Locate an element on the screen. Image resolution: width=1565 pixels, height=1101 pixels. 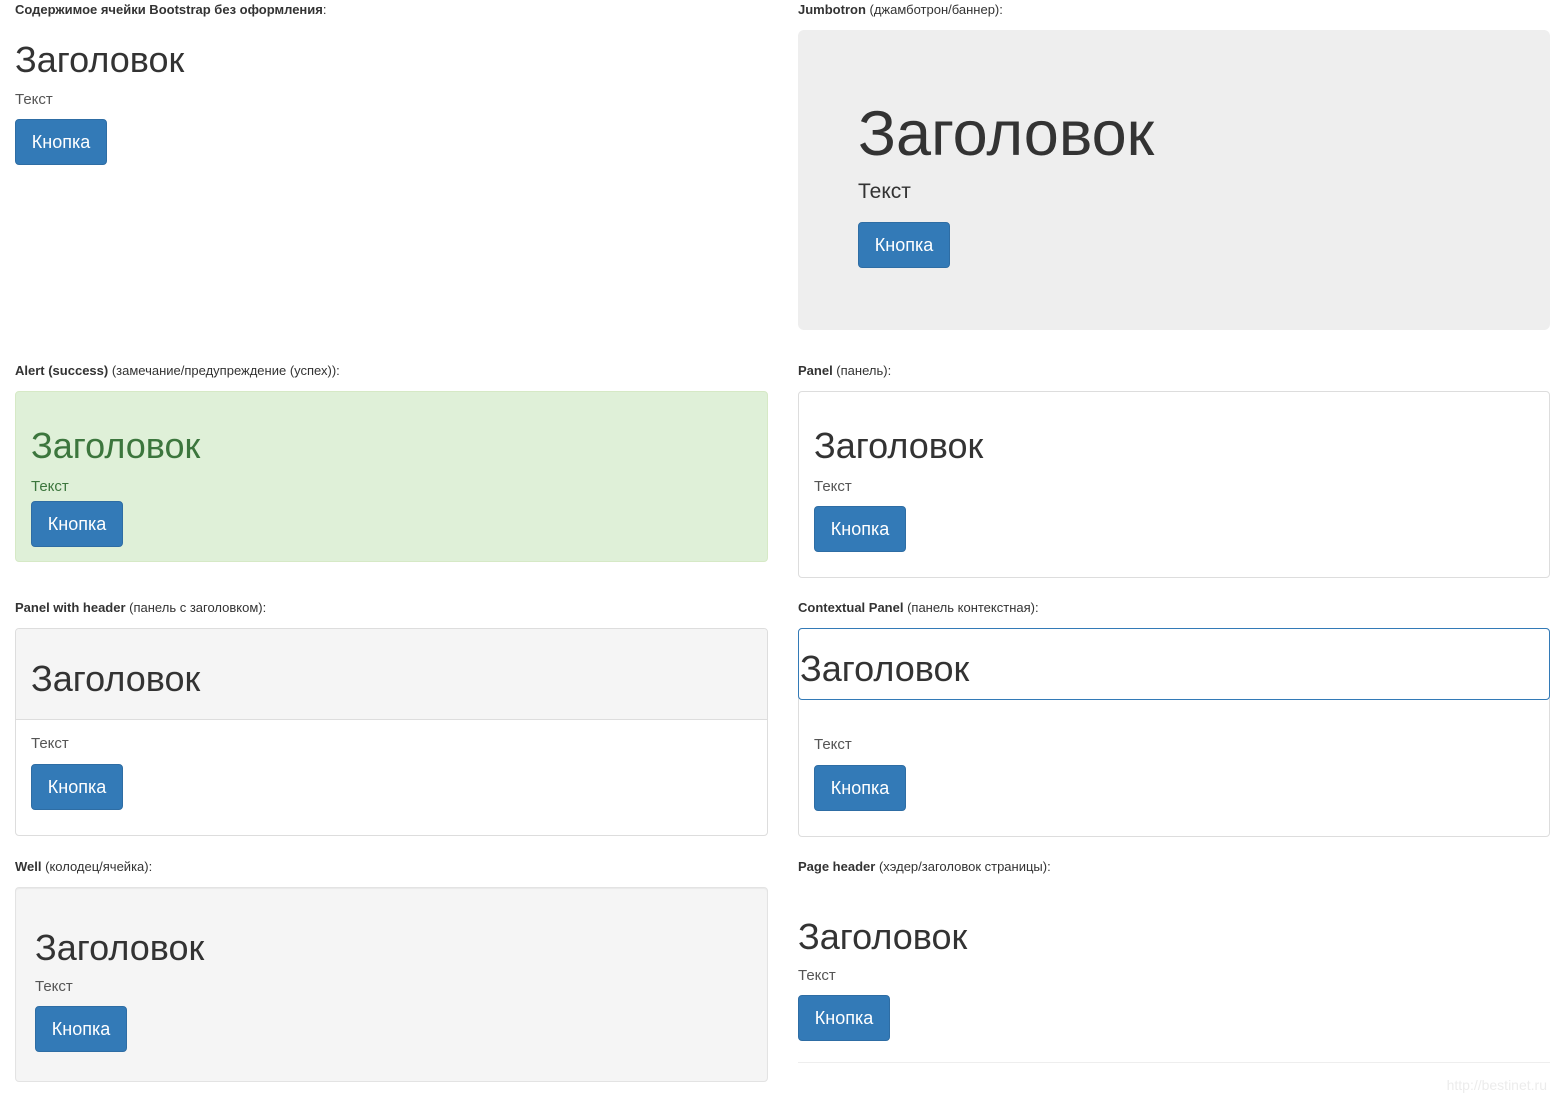
well-button: Кнопка is located at coordinates (81, 1029).